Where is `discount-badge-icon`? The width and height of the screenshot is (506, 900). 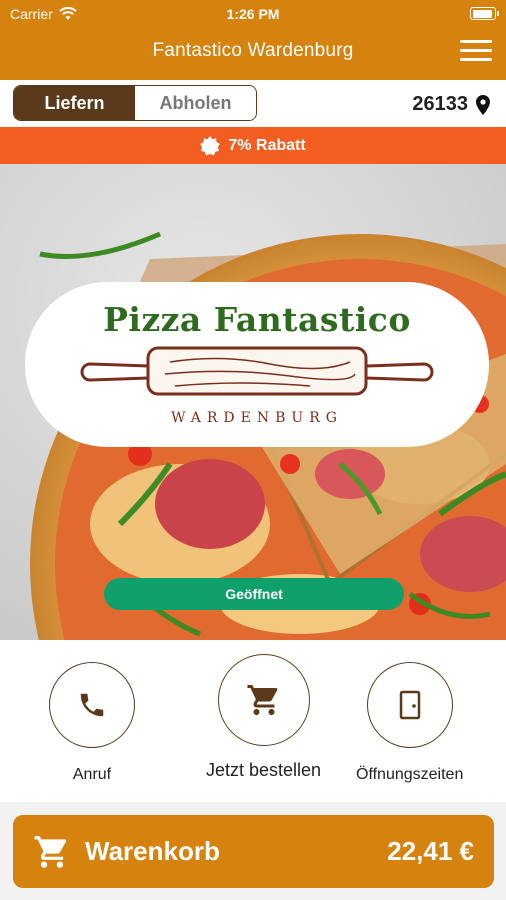 discount-badge-icon is located at coordinates (210, 145).